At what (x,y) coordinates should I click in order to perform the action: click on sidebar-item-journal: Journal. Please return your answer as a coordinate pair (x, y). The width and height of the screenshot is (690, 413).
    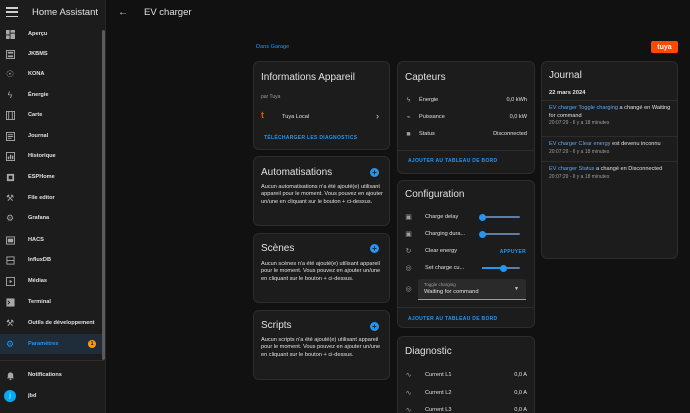
    Looking at the image, I should click on (52, 136).